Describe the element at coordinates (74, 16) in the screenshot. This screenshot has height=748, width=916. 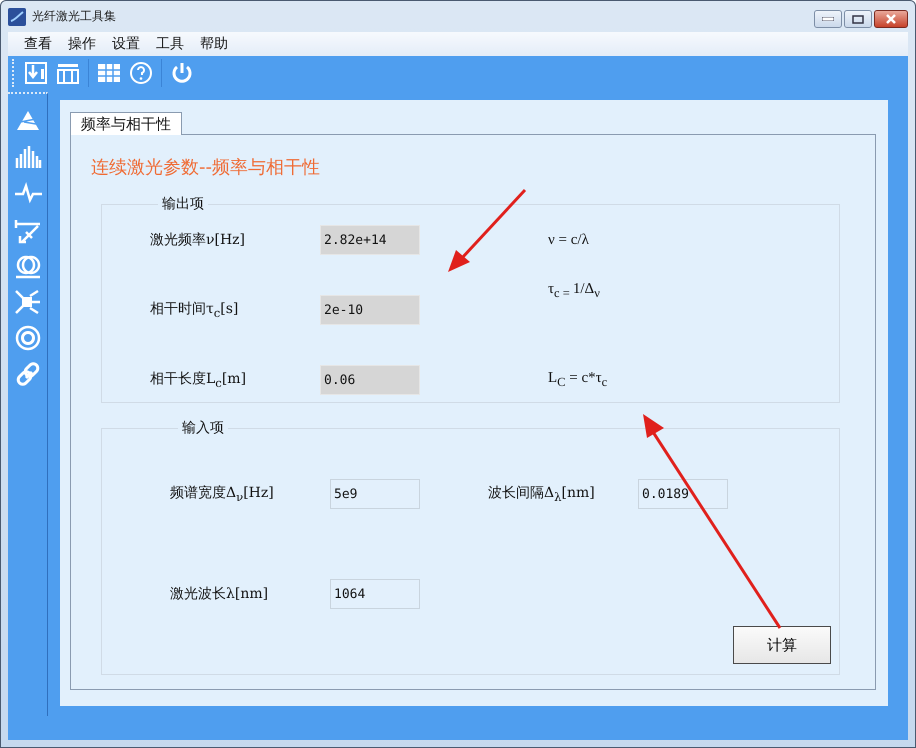
I see `window-title: 光纤激光工具集` at that location.